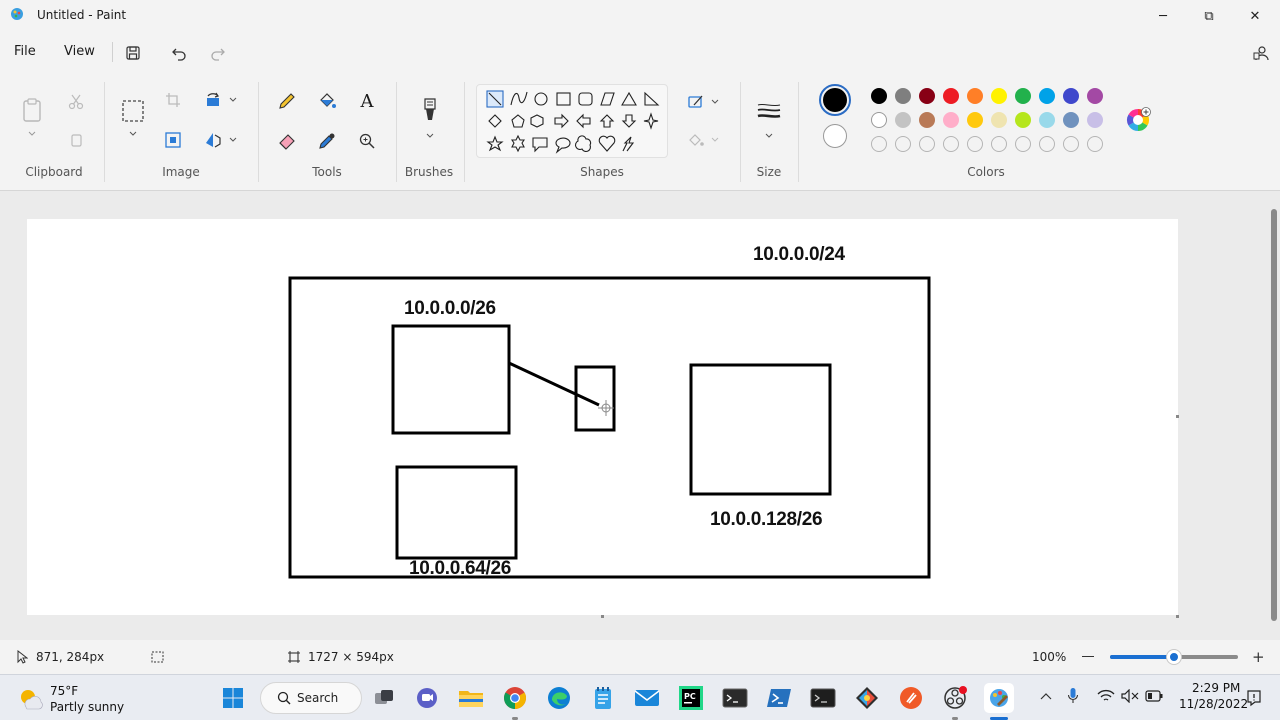 The width and height of the screenshot is (1280, 720). I want to click on resize-button, so click(173, 140).